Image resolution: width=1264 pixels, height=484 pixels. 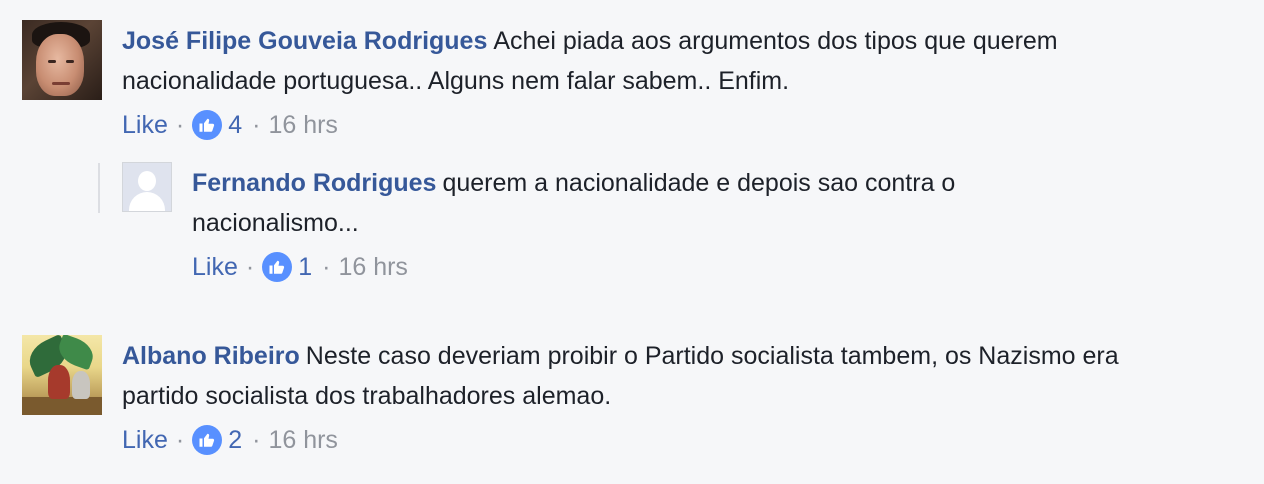 I want to click on reaction-summary: 4, so click(x=217, y=125).